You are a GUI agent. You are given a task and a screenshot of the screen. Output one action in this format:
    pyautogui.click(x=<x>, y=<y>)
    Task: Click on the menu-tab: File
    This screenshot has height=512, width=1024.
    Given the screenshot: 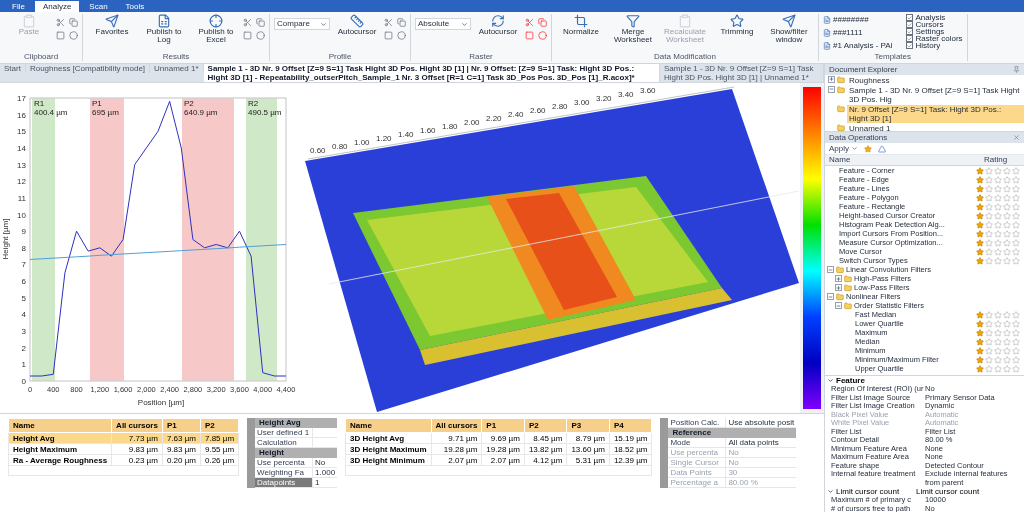 What is the action you would take?
    pyautogui.click(x=18, y=6)
    